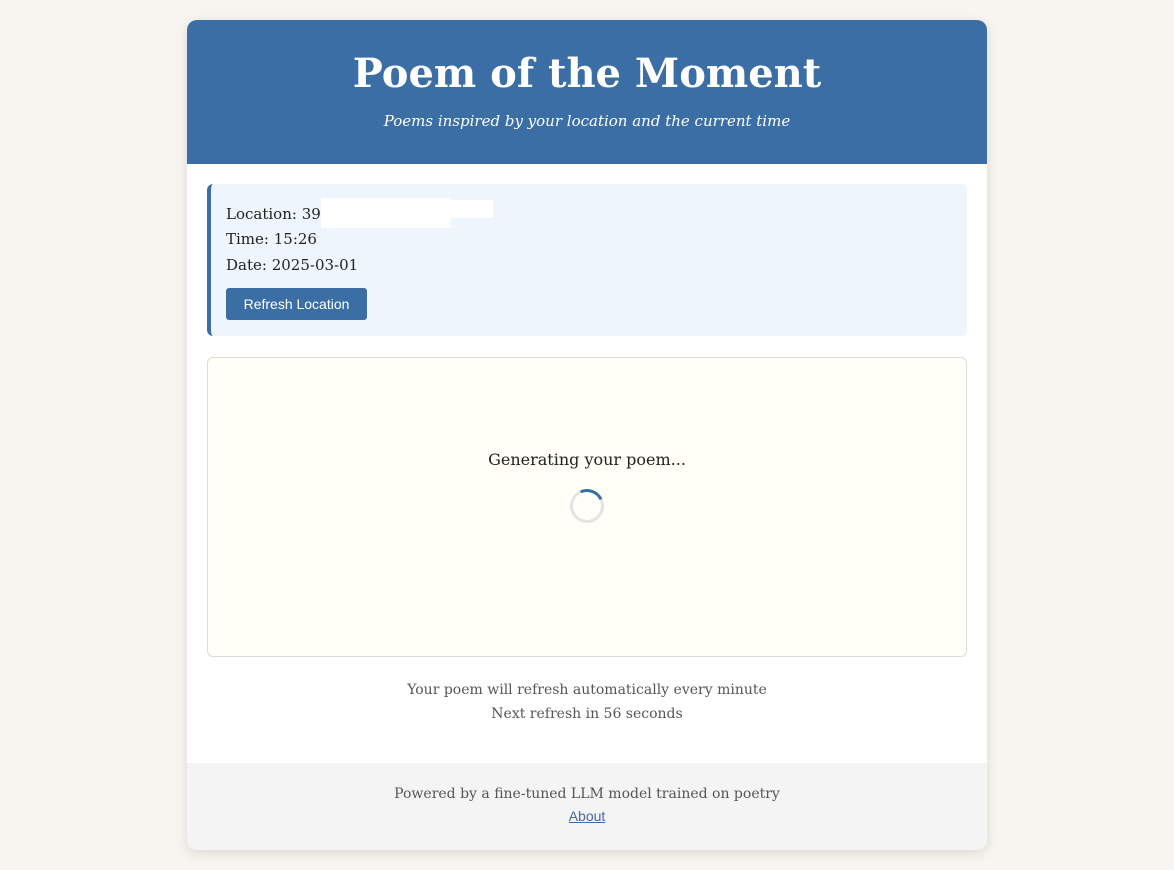 The width and height of the screenshot is (1174, 870). What do you see at coordinates (589, 213) in the screenshot?
I see `location-line: Location: 39` at bounding box center [589, 213].